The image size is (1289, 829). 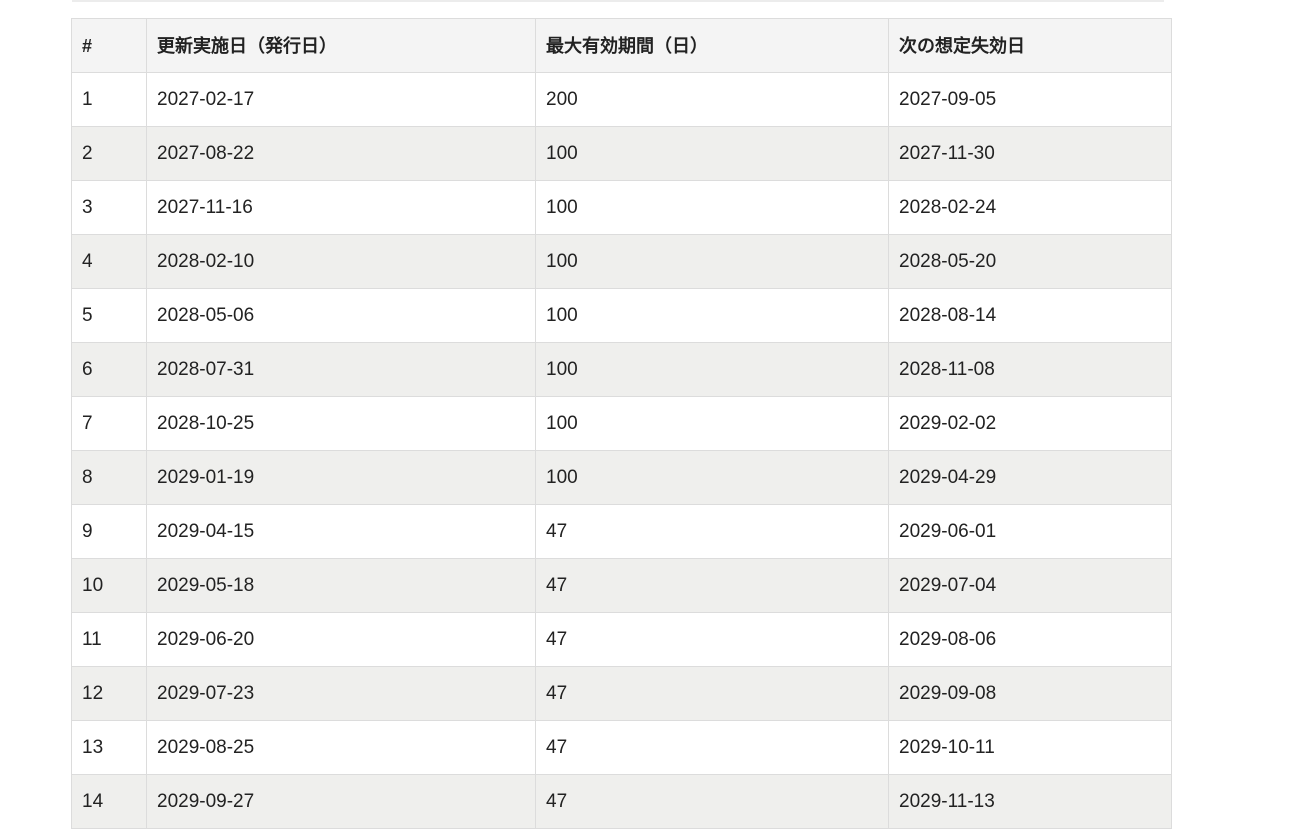 I want to click on table-row: 3 2027-11-16 100 2028-02-24, so click(x=621, y=207).